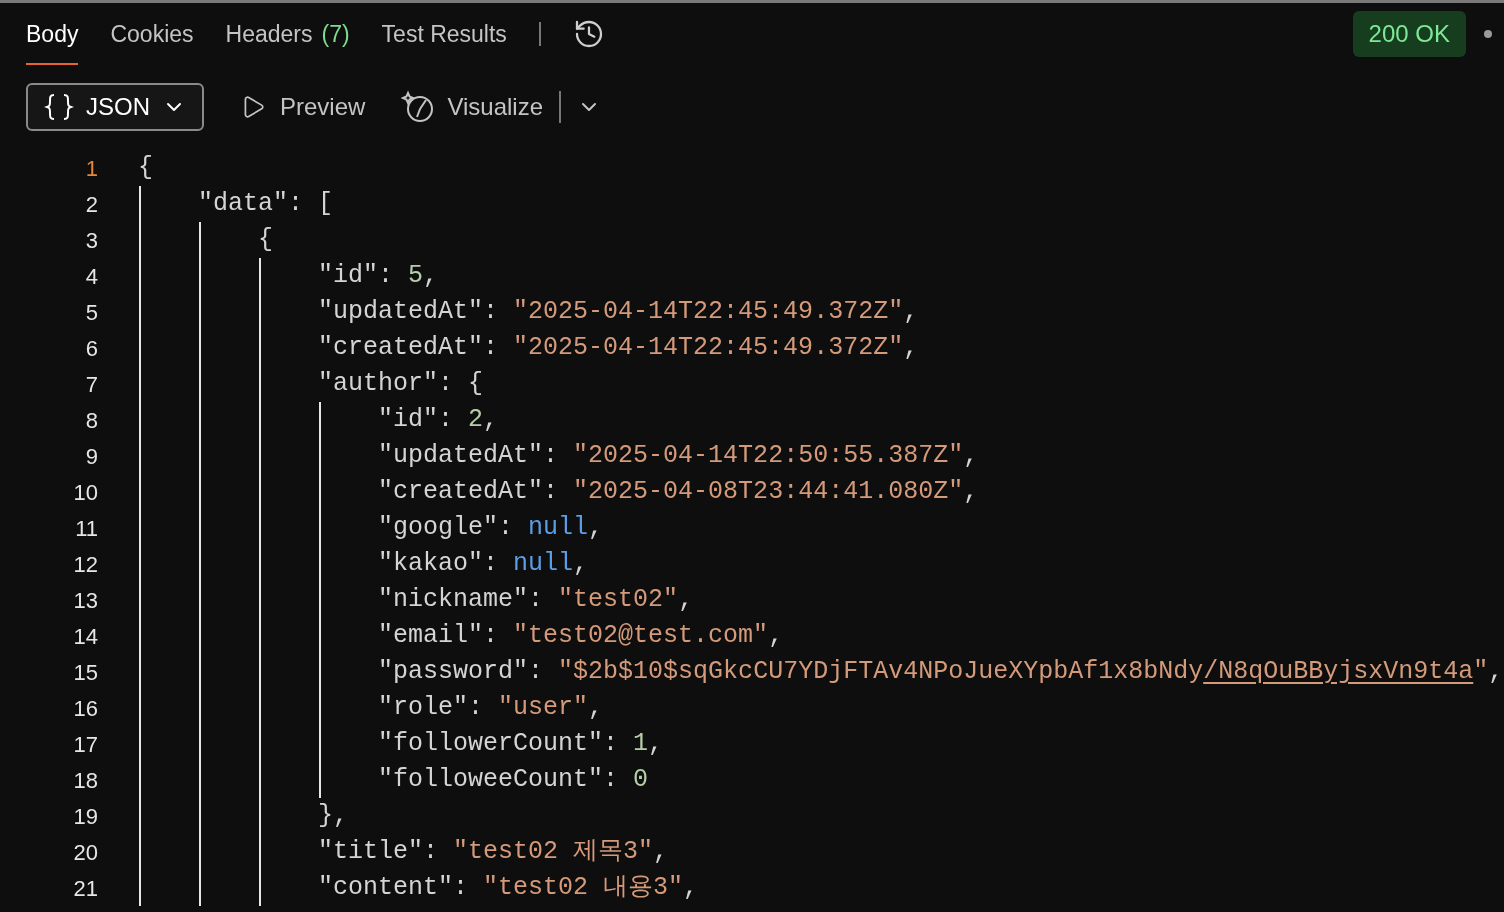 The width and height of the screenshot is (1504, 912). What do you see at coordinates (85, 600) in the screenshot?
I see `line-number: 13` at bounding box center [85, 600].